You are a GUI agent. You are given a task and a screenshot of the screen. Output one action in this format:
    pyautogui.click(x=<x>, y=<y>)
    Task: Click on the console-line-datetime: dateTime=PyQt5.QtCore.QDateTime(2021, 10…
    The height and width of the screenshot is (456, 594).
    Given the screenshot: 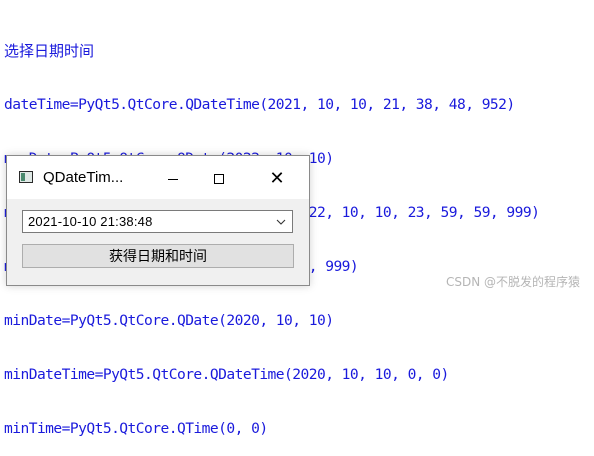 What is the action you would take?
    pyautogui.click(x=259, y=104)
    